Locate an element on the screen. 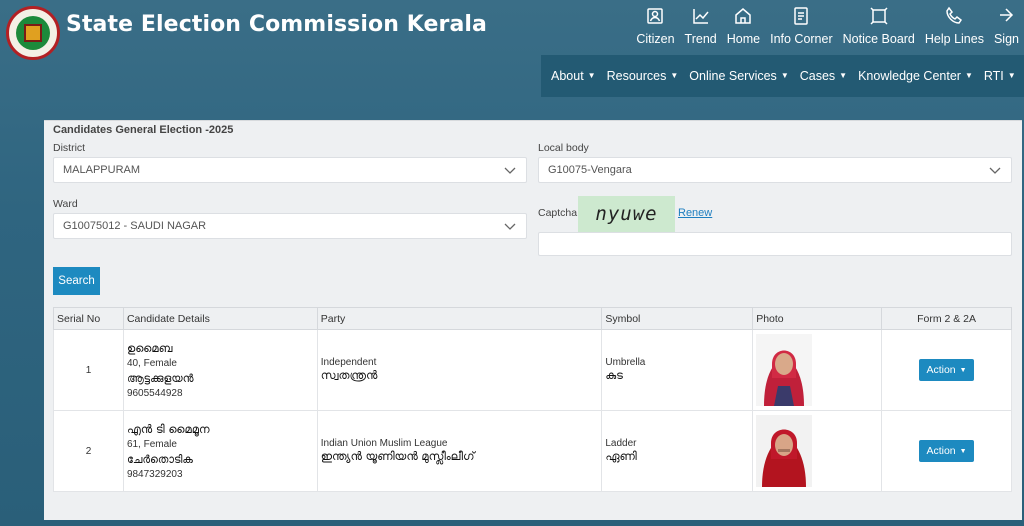 This screenshot has width=1024, height=526. top-link-info-corner: Info Corner is located at coordinates (801, 29).